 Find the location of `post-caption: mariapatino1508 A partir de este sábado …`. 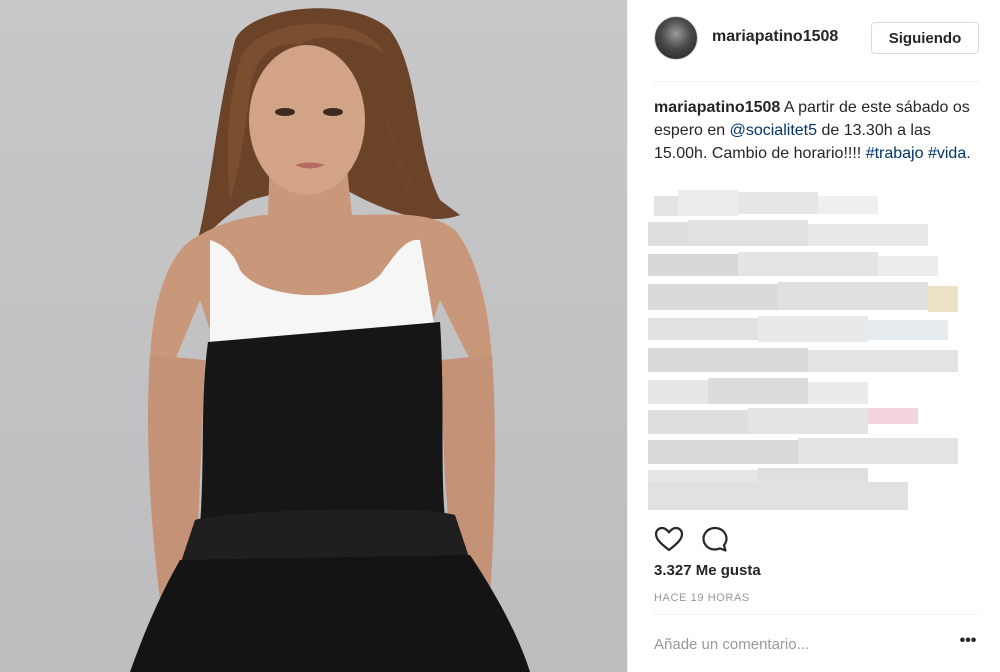

post-caption: mariapatino1508 A partir de este sábado … is located at coordinates (819, 130).